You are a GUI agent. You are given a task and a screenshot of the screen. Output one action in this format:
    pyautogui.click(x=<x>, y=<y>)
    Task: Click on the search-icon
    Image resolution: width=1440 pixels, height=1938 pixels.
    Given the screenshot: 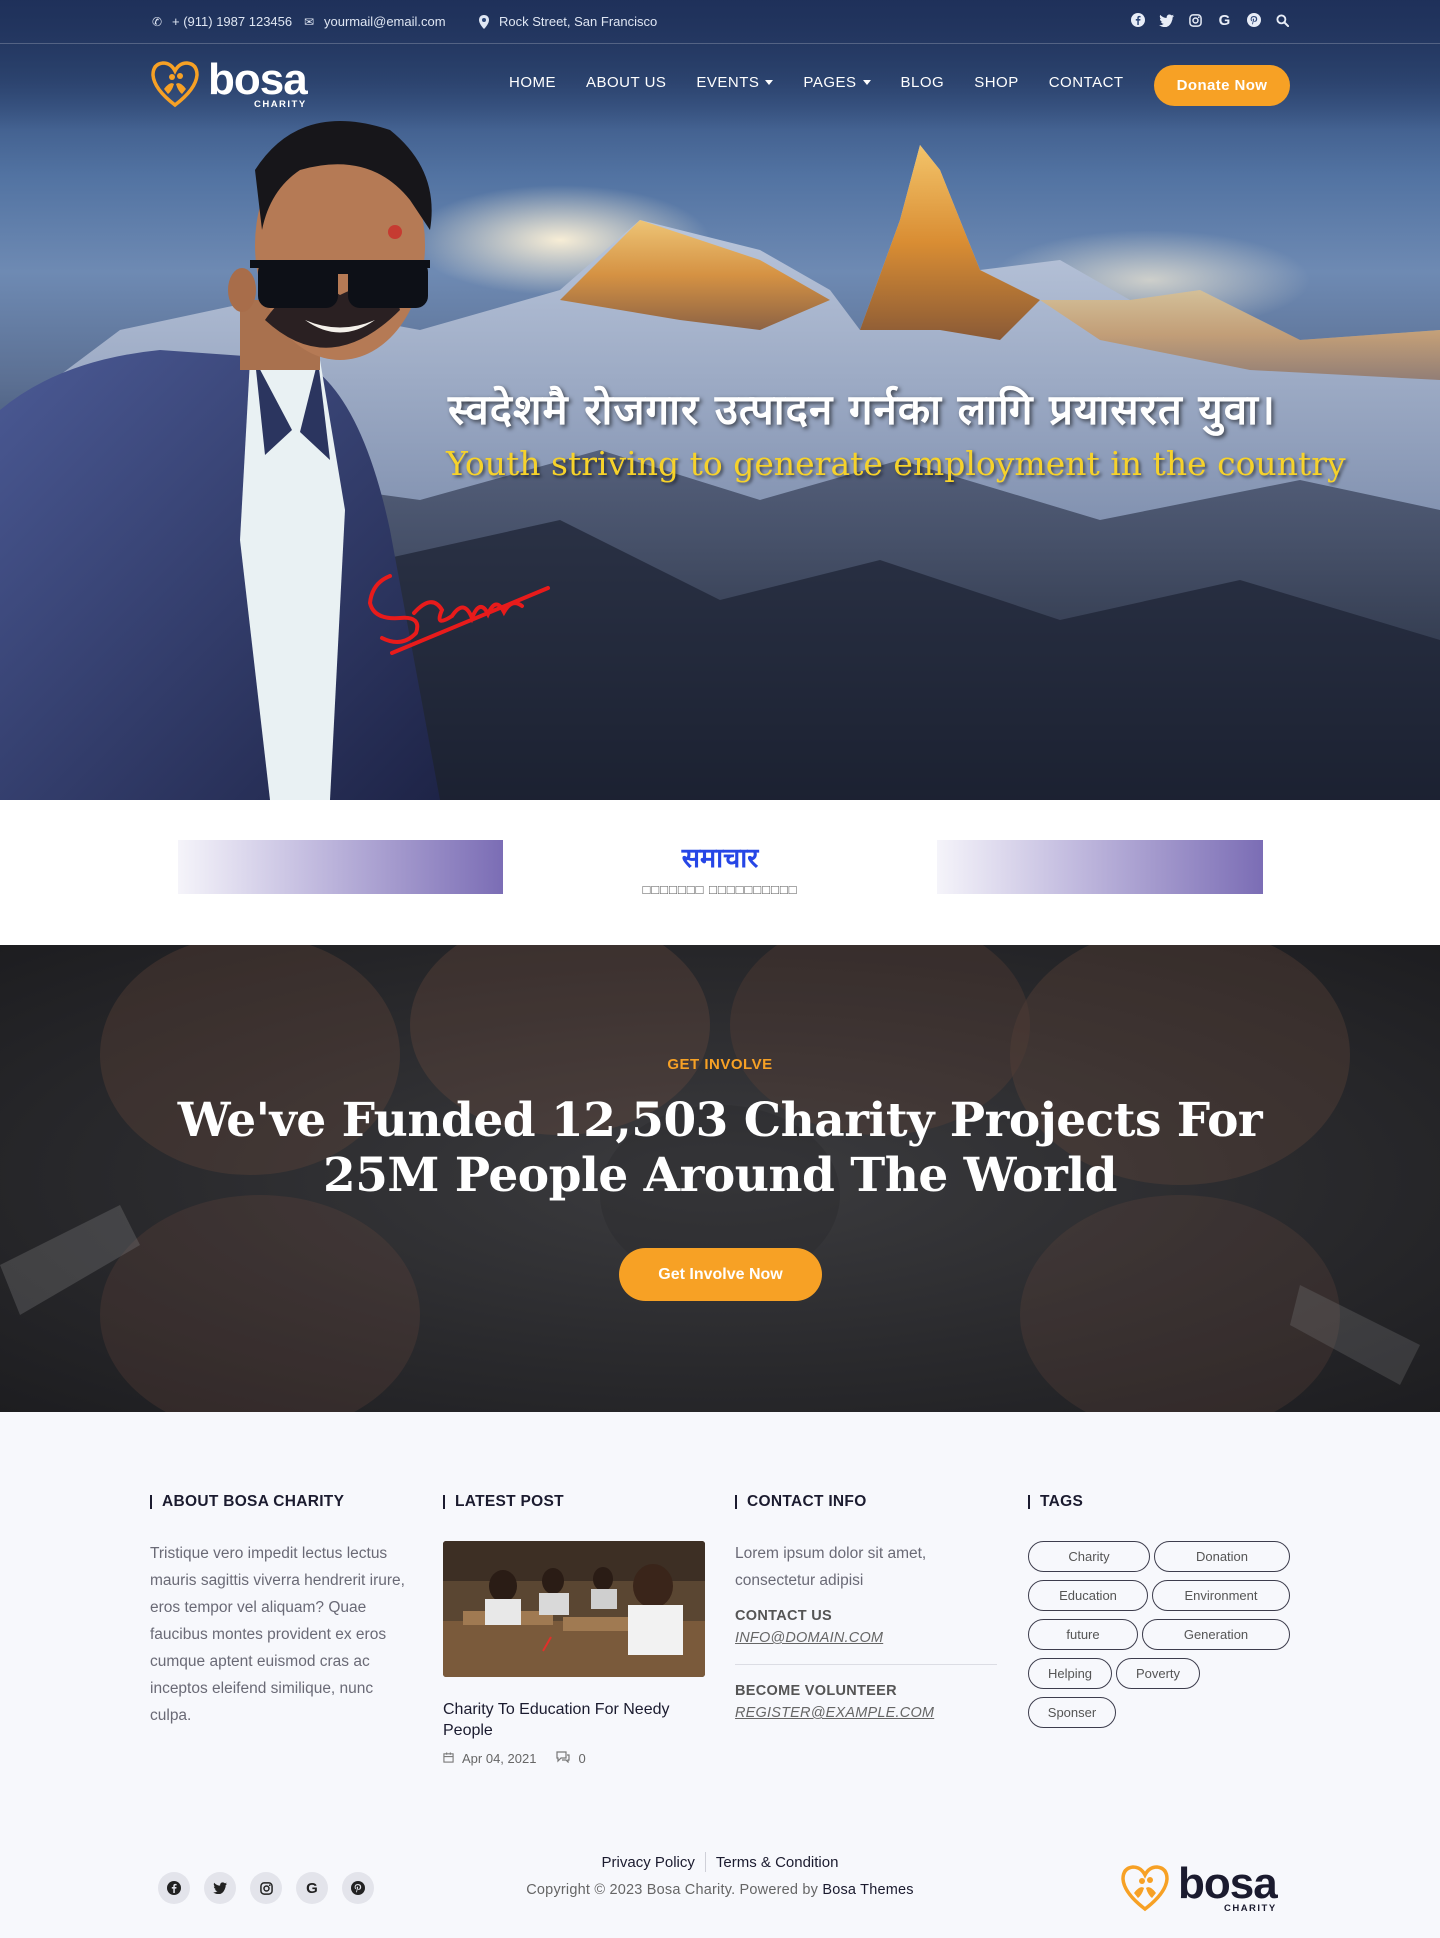 What is the action you would take?
    pyautogui.click(x=1282, y=20)
    